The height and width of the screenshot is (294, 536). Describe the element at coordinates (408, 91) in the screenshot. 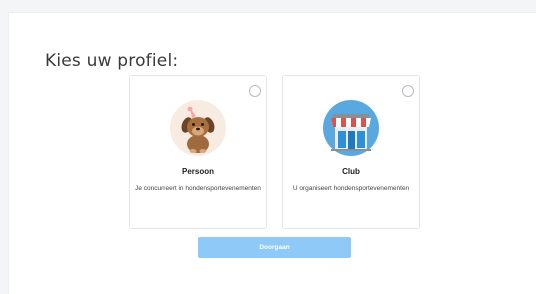

I see `radio-club` at that location.